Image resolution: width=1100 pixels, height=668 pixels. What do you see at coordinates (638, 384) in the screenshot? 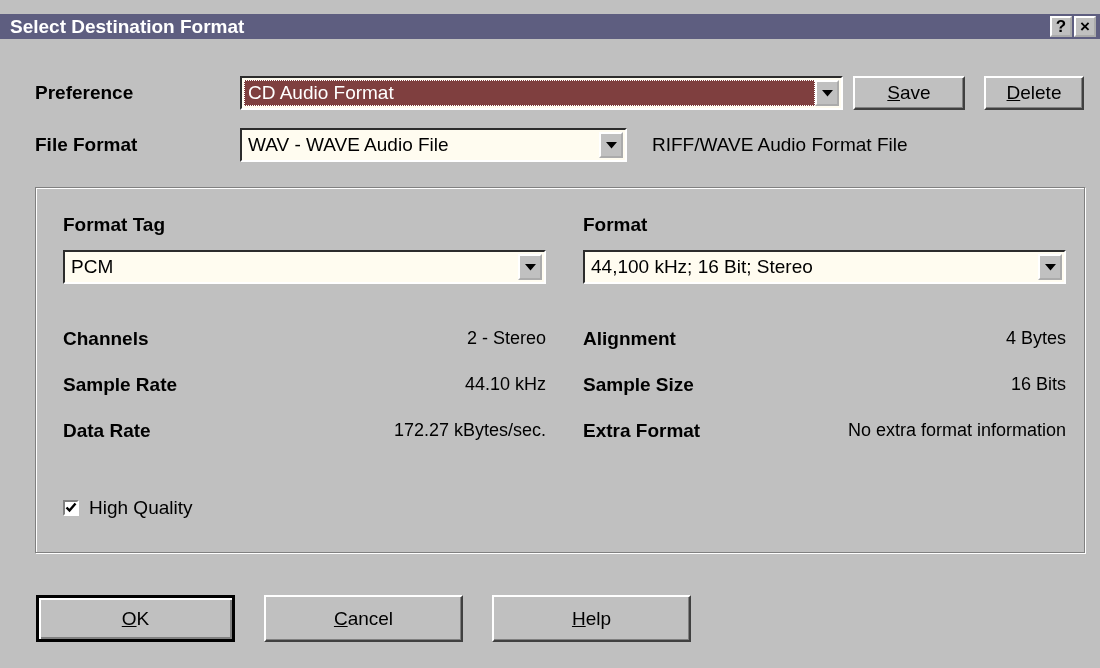
I see `detail-label: Sample Size` at bounding box center [638, 384].